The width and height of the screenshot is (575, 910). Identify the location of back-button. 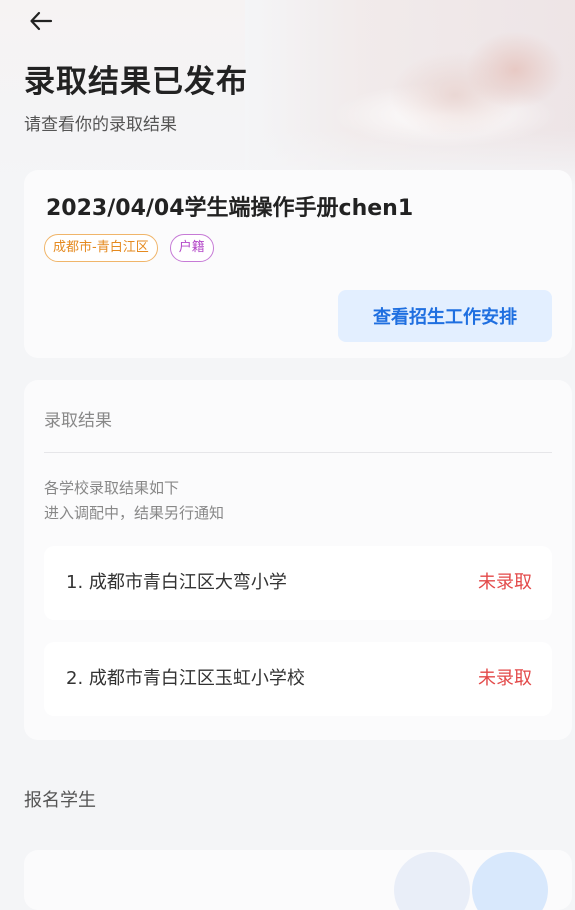
(41, 21).